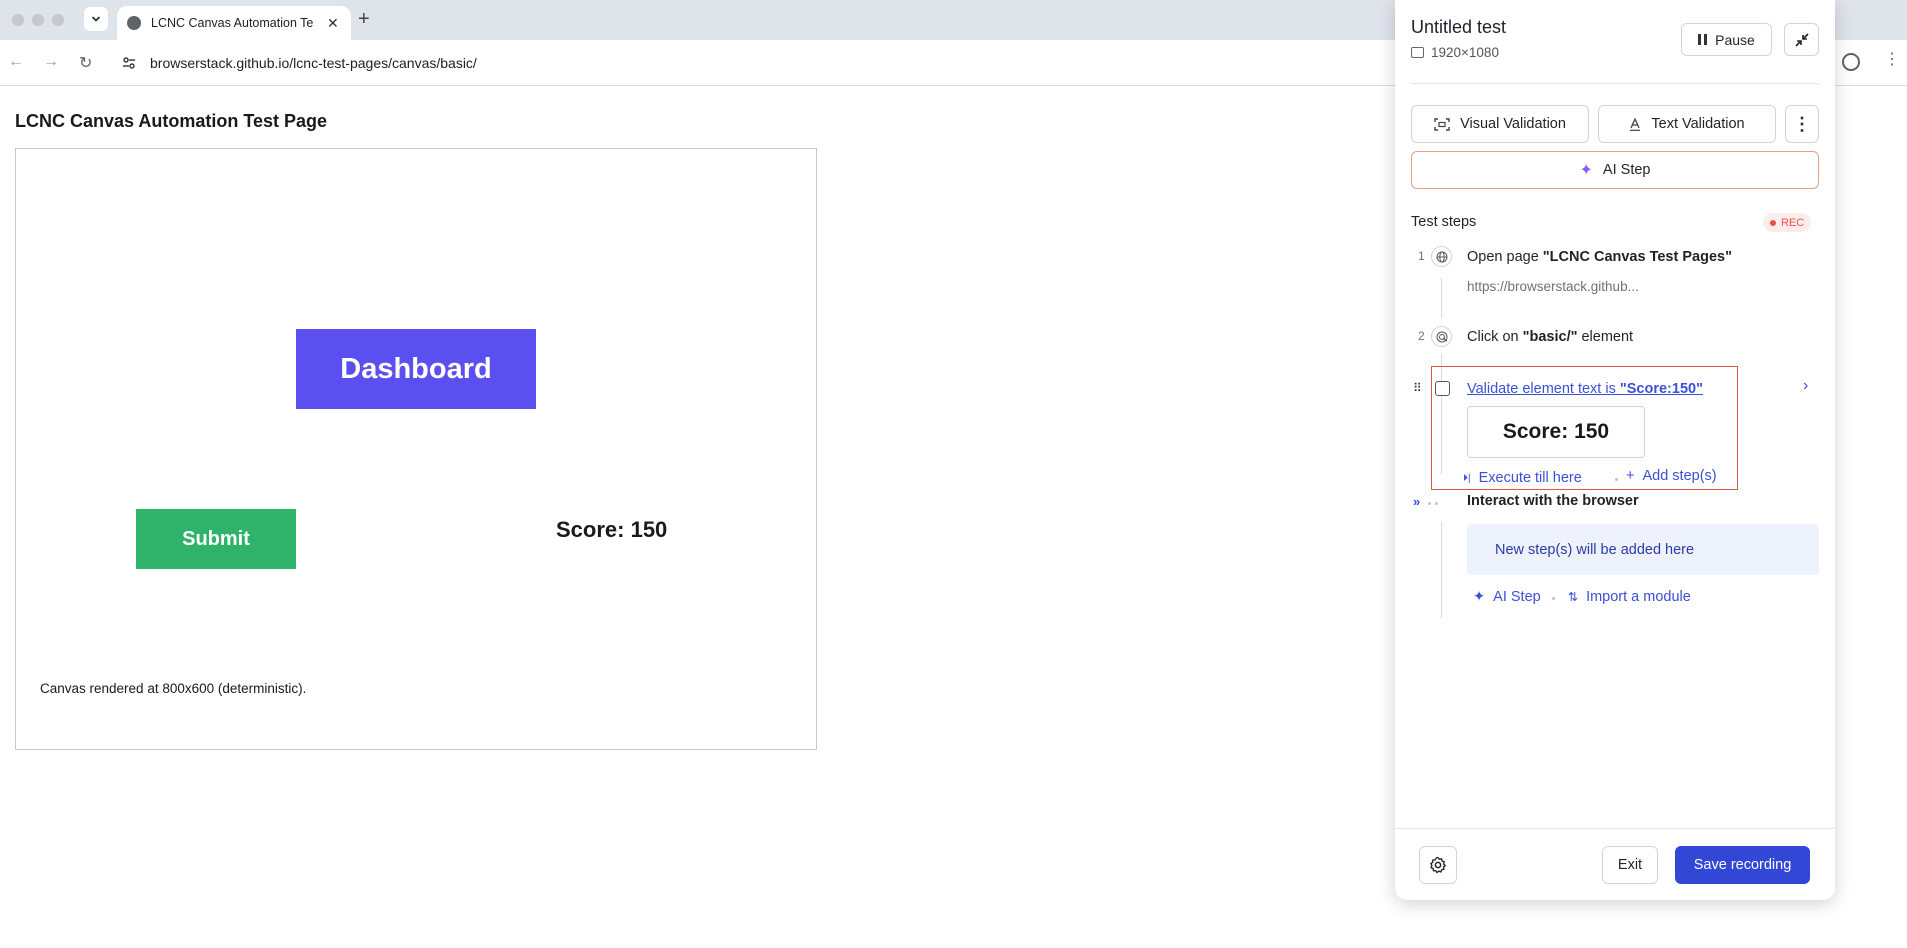 The height and width of the screenshot is (948, 1907). Describe the element at coordinates (1851, 62) in the screenshot. I see `profile-icon` at that location.